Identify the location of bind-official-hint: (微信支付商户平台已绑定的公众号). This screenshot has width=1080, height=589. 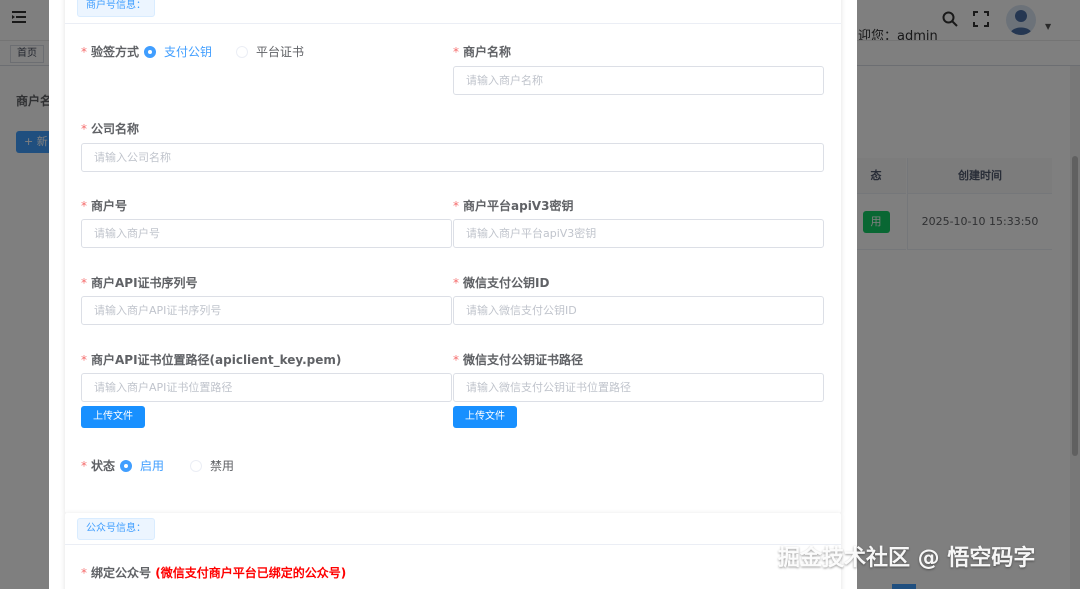
(251, 573).